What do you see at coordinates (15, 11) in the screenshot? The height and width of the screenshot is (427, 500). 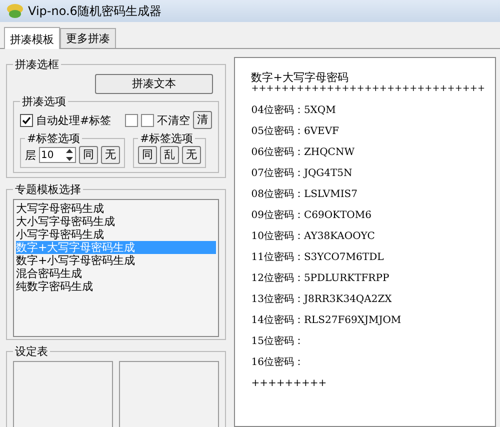 I see `app-icon` at bounding box center [15, 11].